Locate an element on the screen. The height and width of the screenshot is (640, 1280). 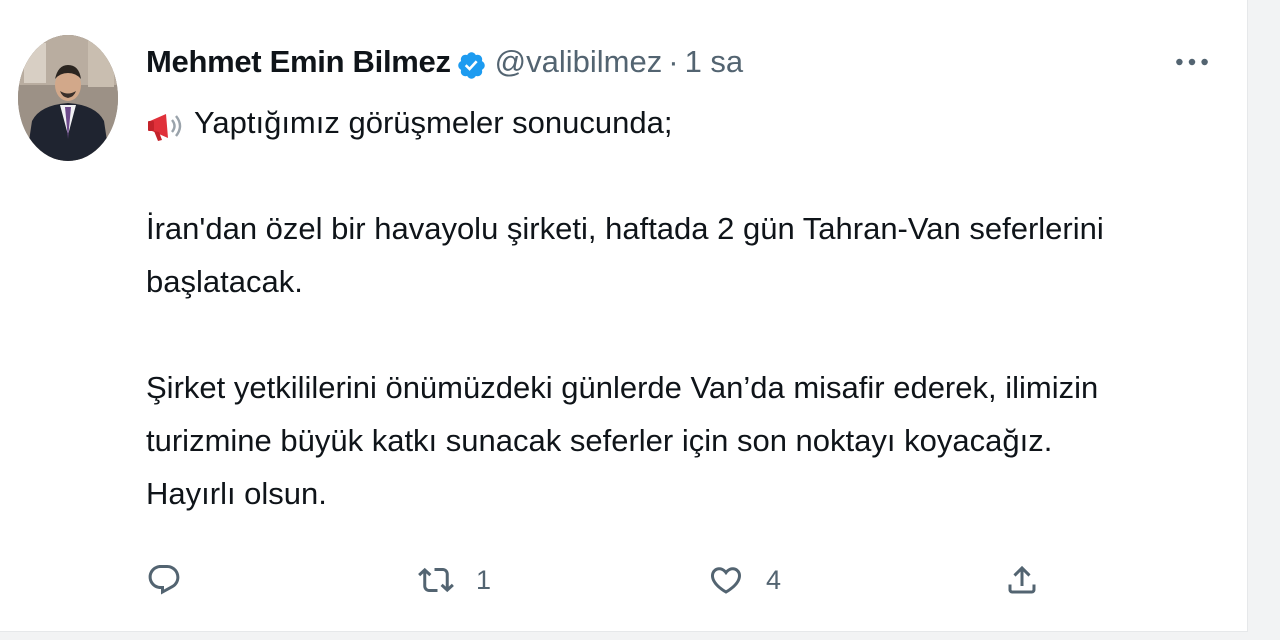
tweet-header: Mehmet Emin Bilmez @valibilmez · 1 sa is located at coordinates (444, 62).